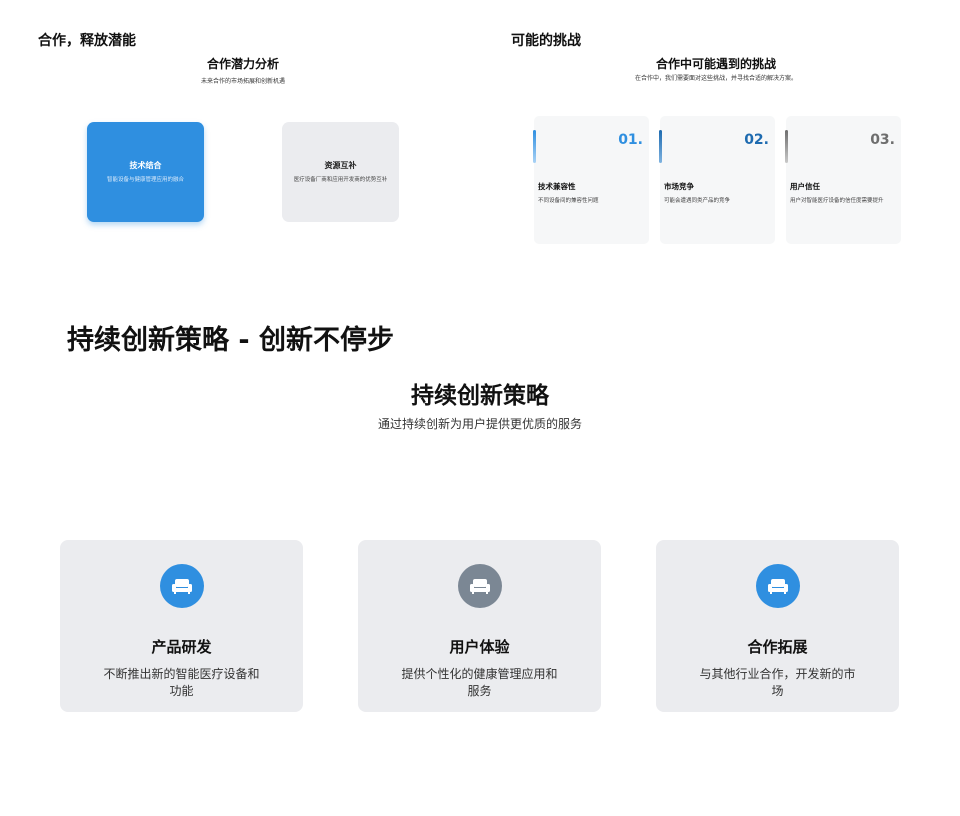 This screenshot has height=816, width=960. I want to click on challenge-card-2: 02. 市场竞争 可能会遭遇同类产品的竞争, so click(717, 180).